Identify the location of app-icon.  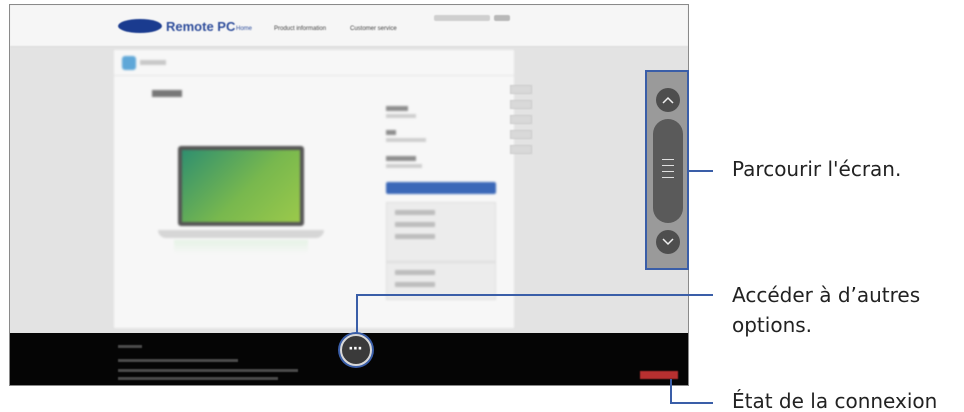
(129, 63).